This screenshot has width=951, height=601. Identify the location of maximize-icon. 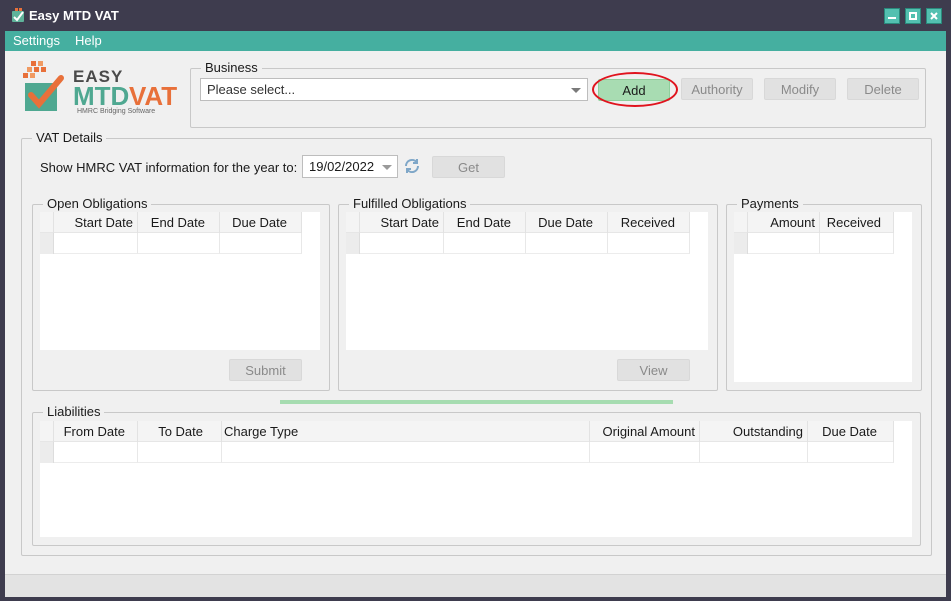
(913, 16).